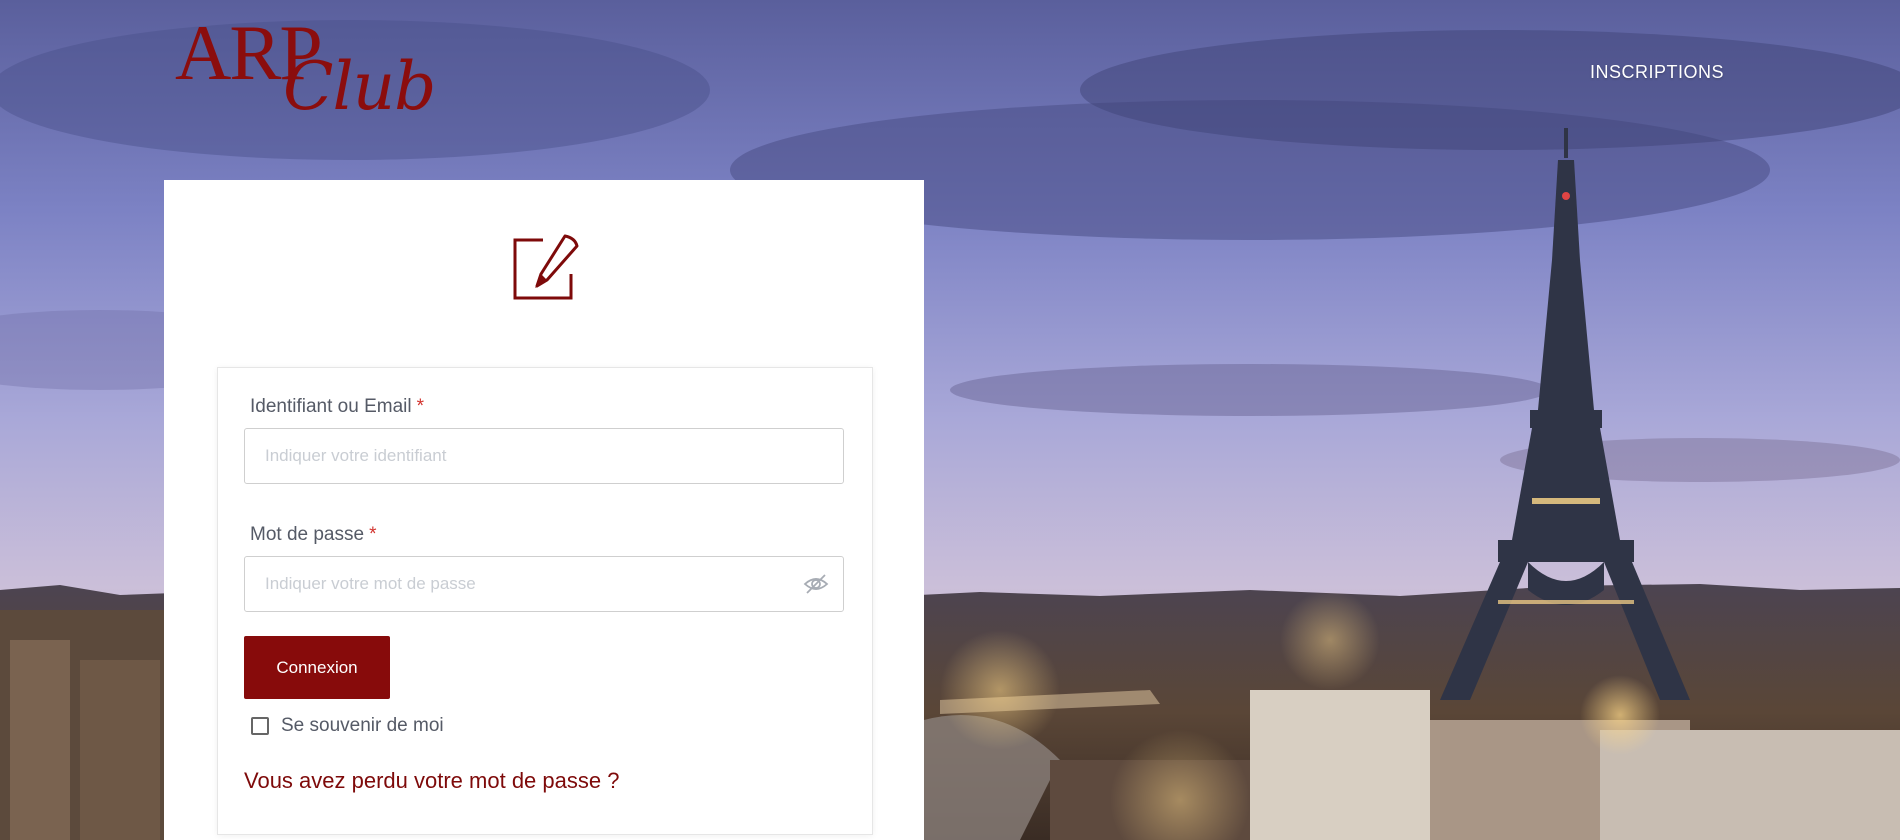 This screenshot has height=840, width=1900. I want to click on logo-club-text: Club, so click(359, 86).